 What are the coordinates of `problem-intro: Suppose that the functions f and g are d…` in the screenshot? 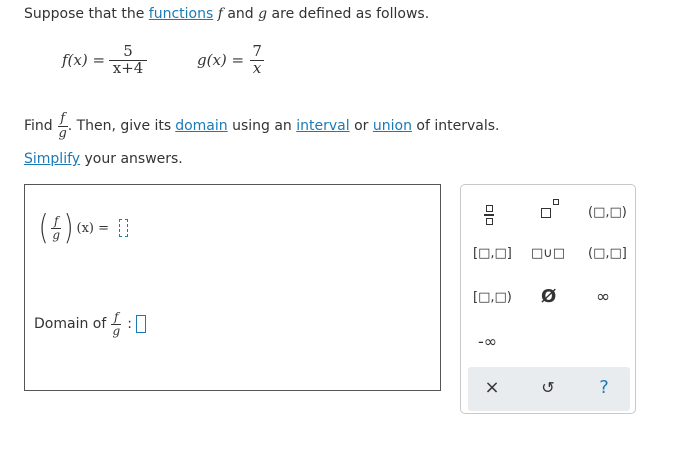 It's located at (227, 14).